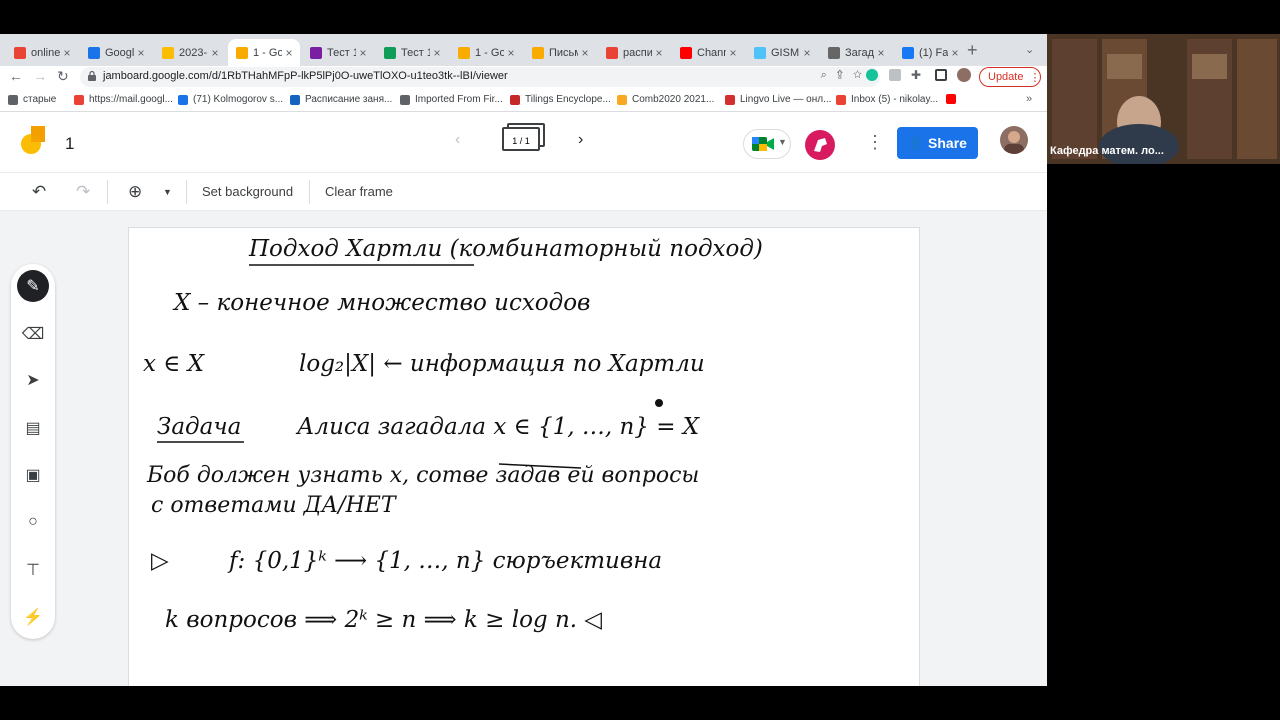  What do you see at coordinates (33, 522) in the screenshot?
I see `shape-tool: ○` at bounding box center [33, 522].